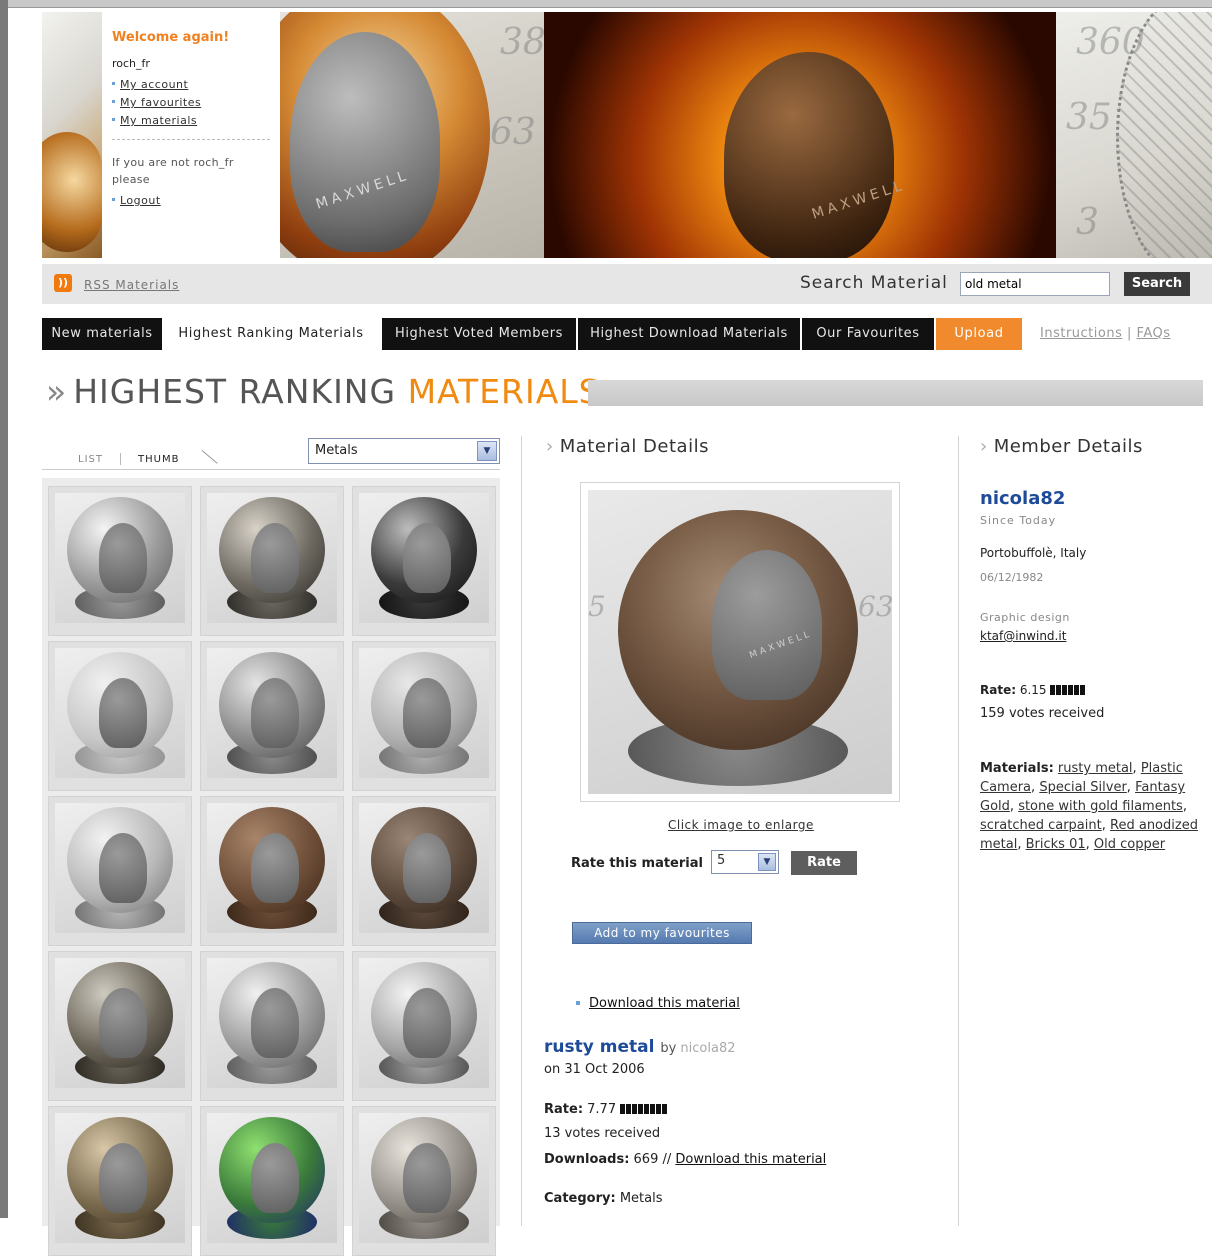  What do you see at coordinates (63, 283) in the screenshot?
I see `rss-icon: ))` at bounding box center [63, 283].